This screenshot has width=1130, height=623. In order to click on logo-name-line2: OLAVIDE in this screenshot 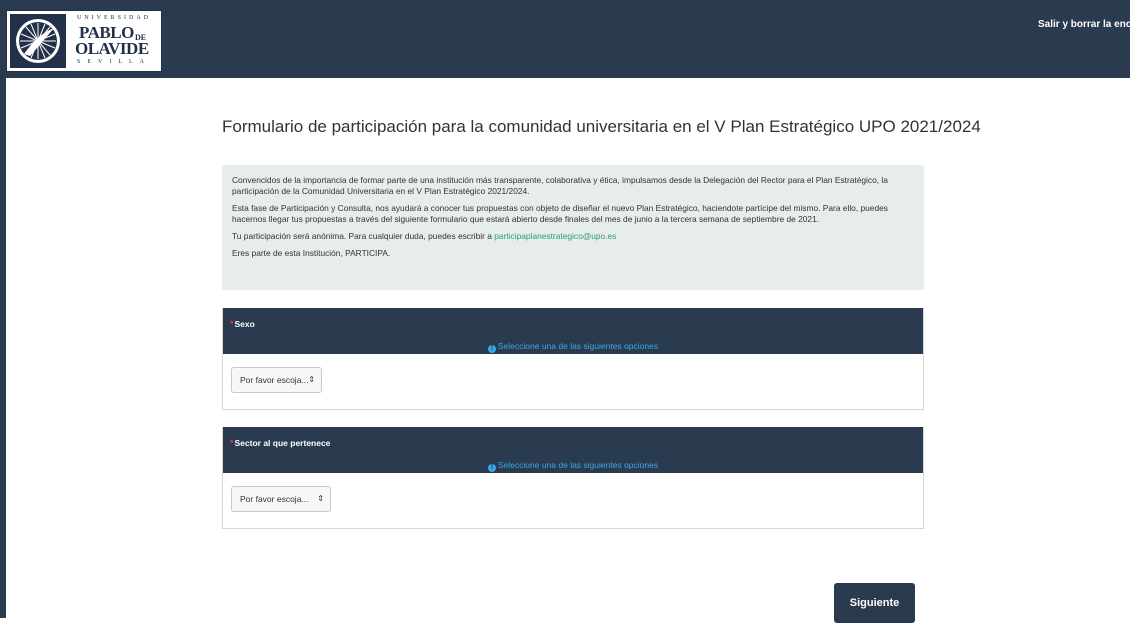, I will do `click(112, 48)`.